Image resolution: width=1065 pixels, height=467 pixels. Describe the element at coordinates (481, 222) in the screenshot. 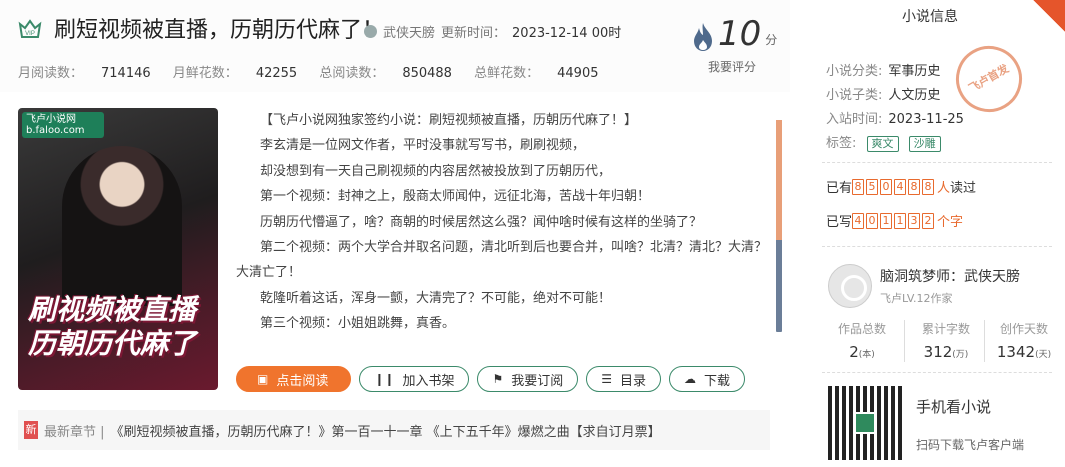

I see `desc-line: 历朝历代懵逼了，啥？商朝的时候居然这么强？闻仲啥时候有这样的坐骑了？` at that location.